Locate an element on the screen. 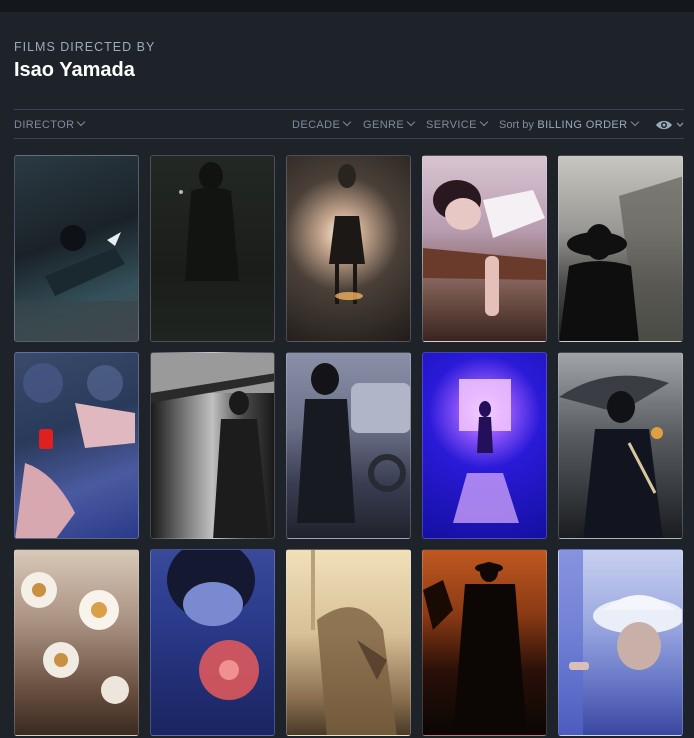 The image size is (694, 738). sort-prefix: Sort by is located at coordinates (516, 125).